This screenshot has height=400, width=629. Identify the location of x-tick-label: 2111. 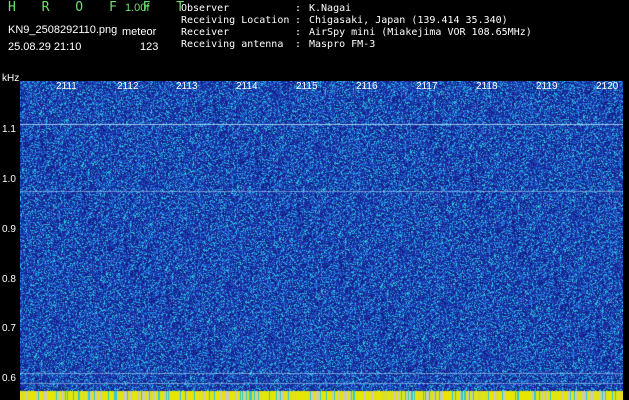
(66, 86).